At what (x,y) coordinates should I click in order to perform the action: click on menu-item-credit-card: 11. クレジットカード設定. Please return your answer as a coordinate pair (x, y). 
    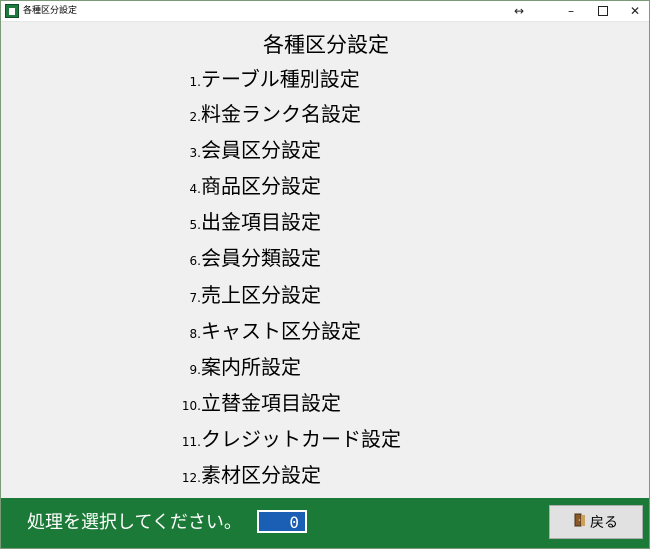
    Looking at the image, I should click on (286, 439).